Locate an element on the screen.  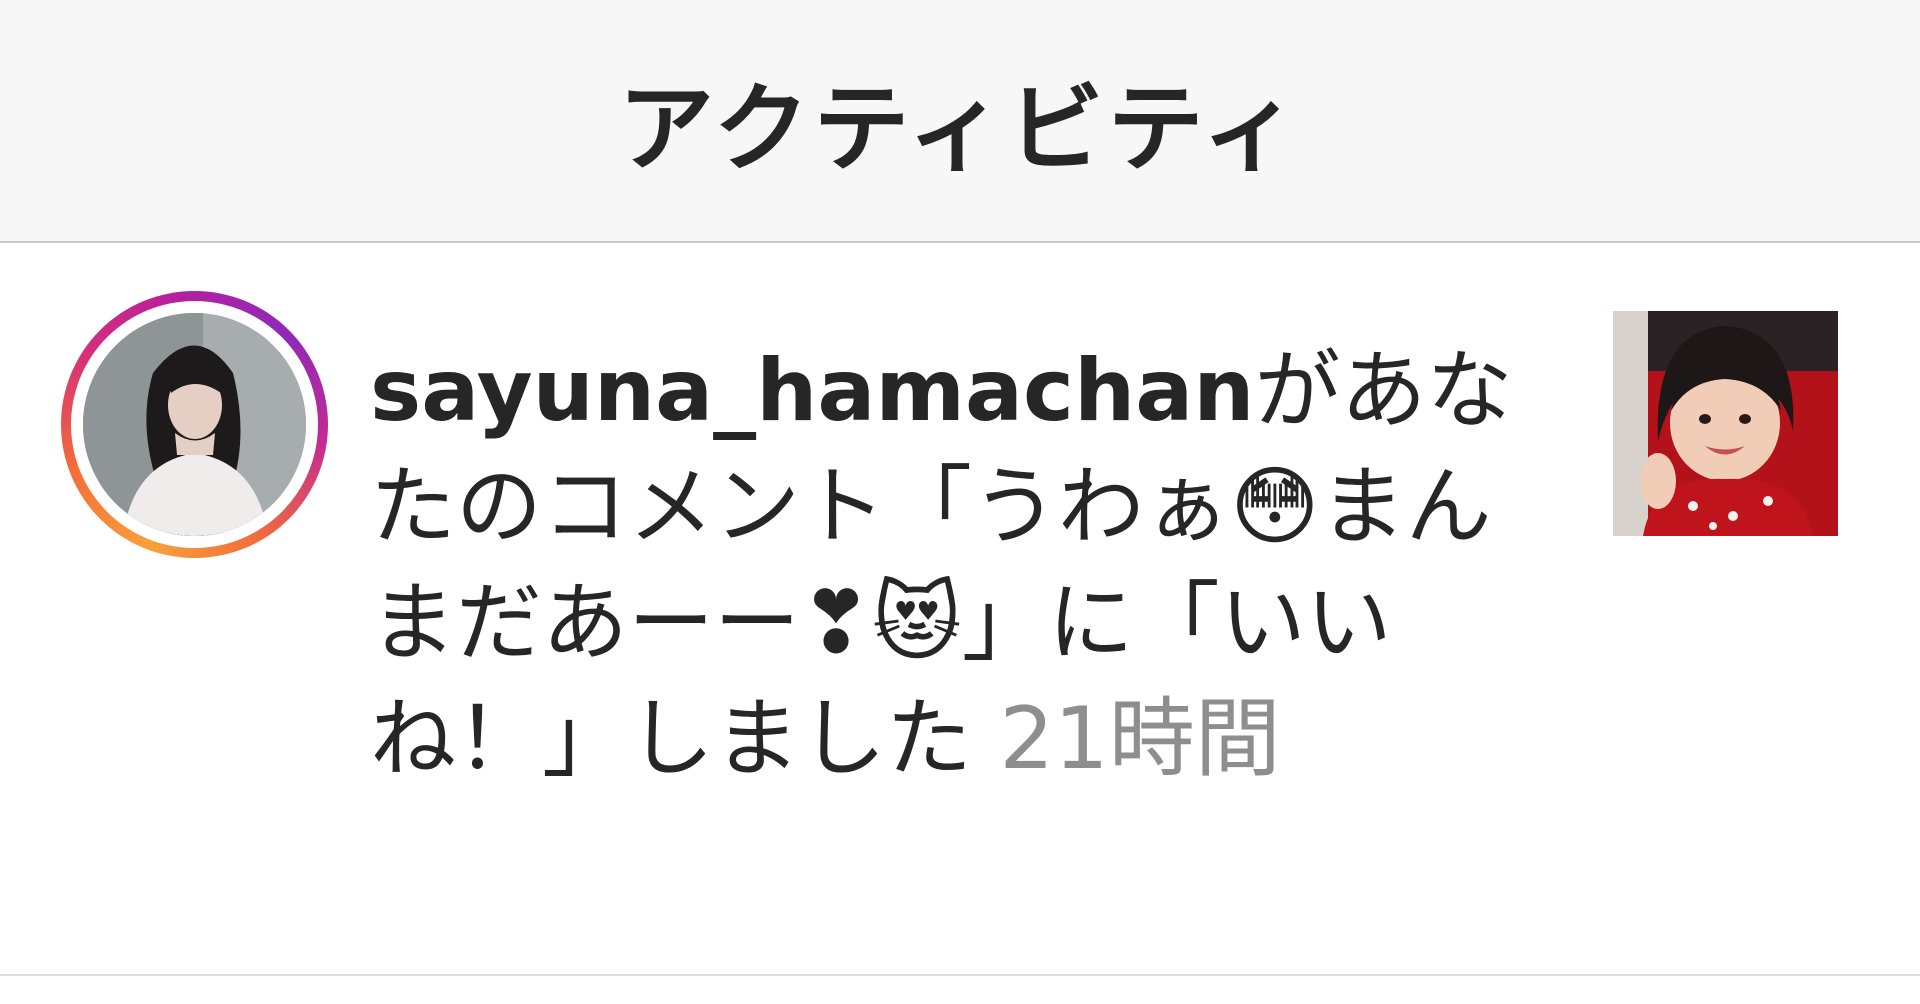
divider is located at coordinates (960, 975).